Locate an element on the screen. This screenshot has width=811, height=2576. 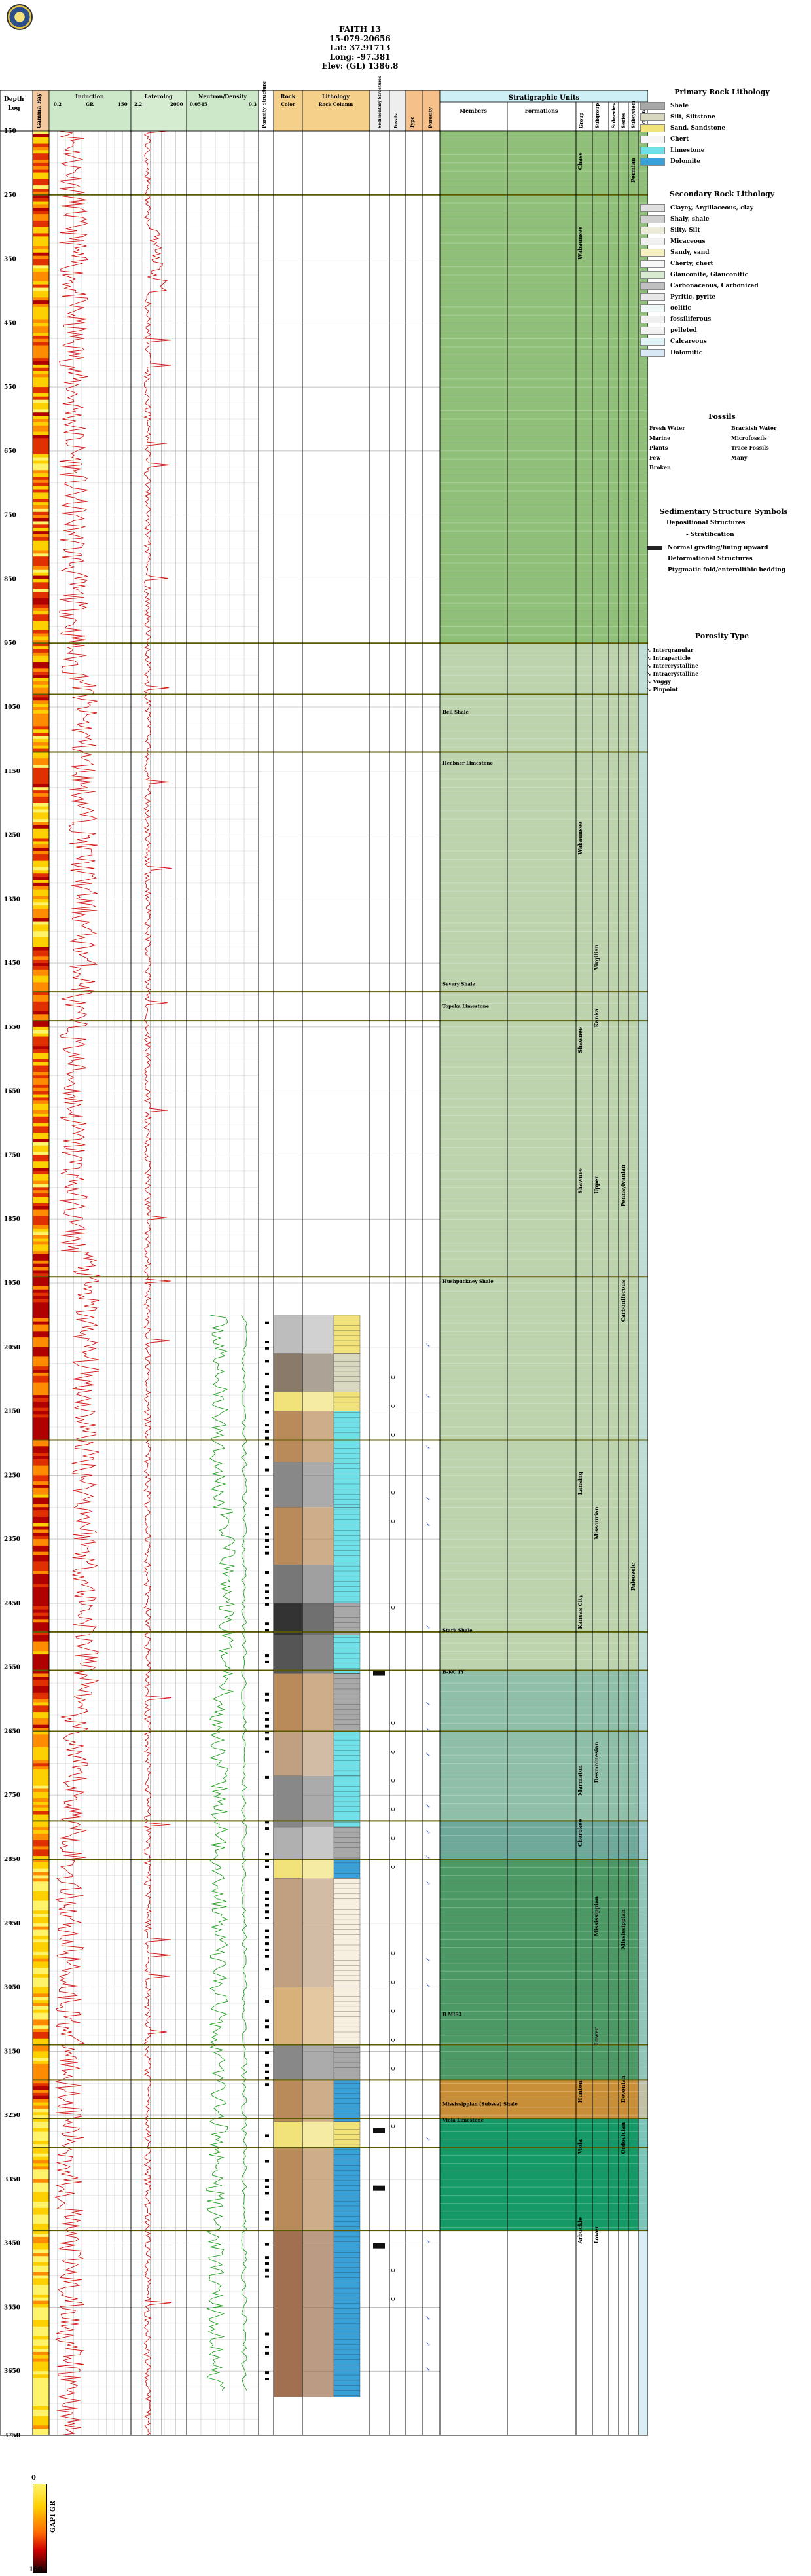
secondary-item: Shaly, shale is located at coordinates (722, 219).